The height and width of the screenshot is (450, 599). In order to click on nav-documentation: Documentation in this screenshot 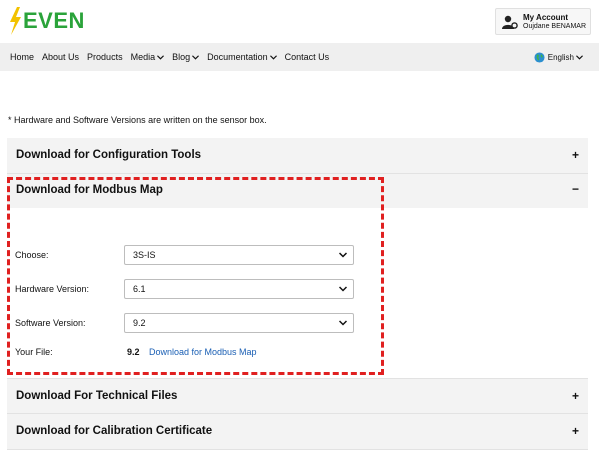, I will do `click(242, 57)`.